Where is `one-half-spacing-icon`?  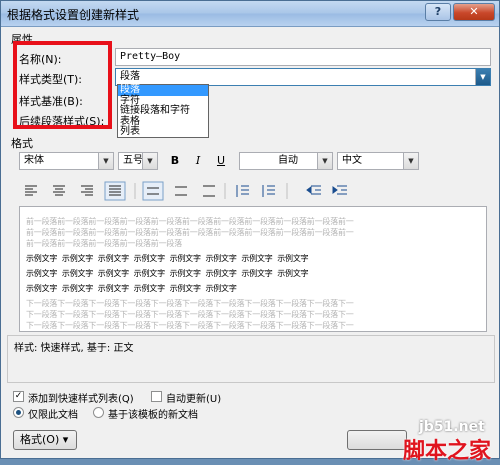
one-half-spacing-icon is located at coordinates (181, 191).